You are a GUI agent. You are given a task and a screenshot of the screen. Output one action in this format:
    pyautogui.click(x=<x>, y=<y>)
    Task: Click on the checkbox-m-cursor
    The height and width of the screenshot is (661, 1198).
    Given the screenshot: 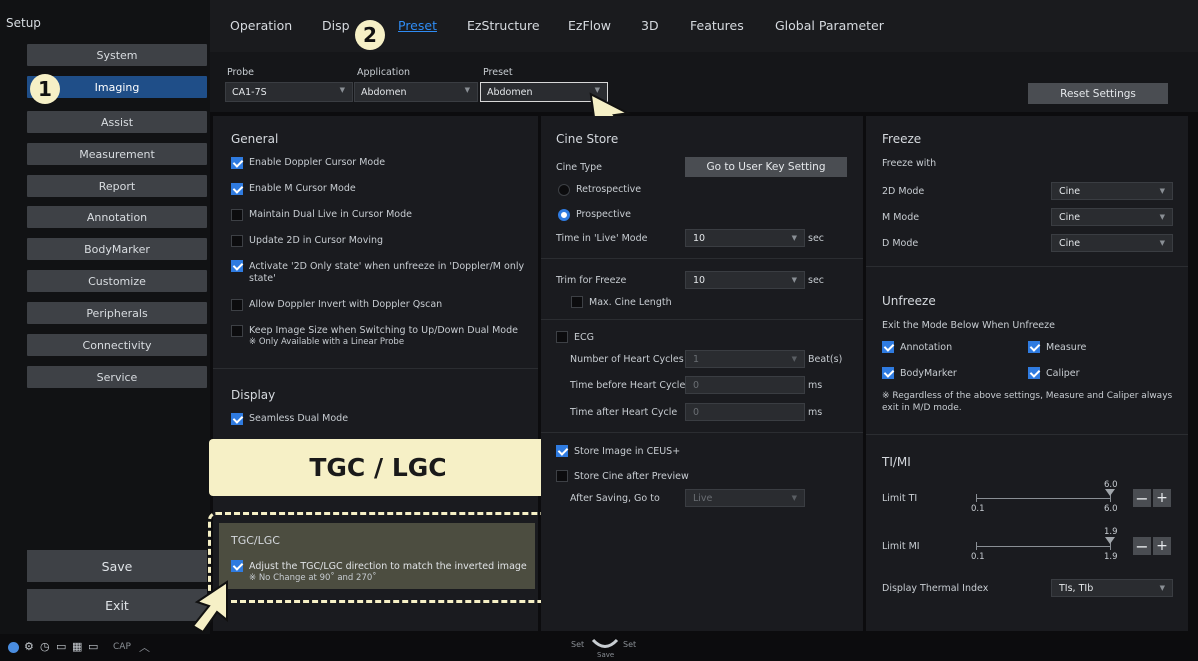 What is the action you would take?
    pyautogui.click(x=237, y=189)
    